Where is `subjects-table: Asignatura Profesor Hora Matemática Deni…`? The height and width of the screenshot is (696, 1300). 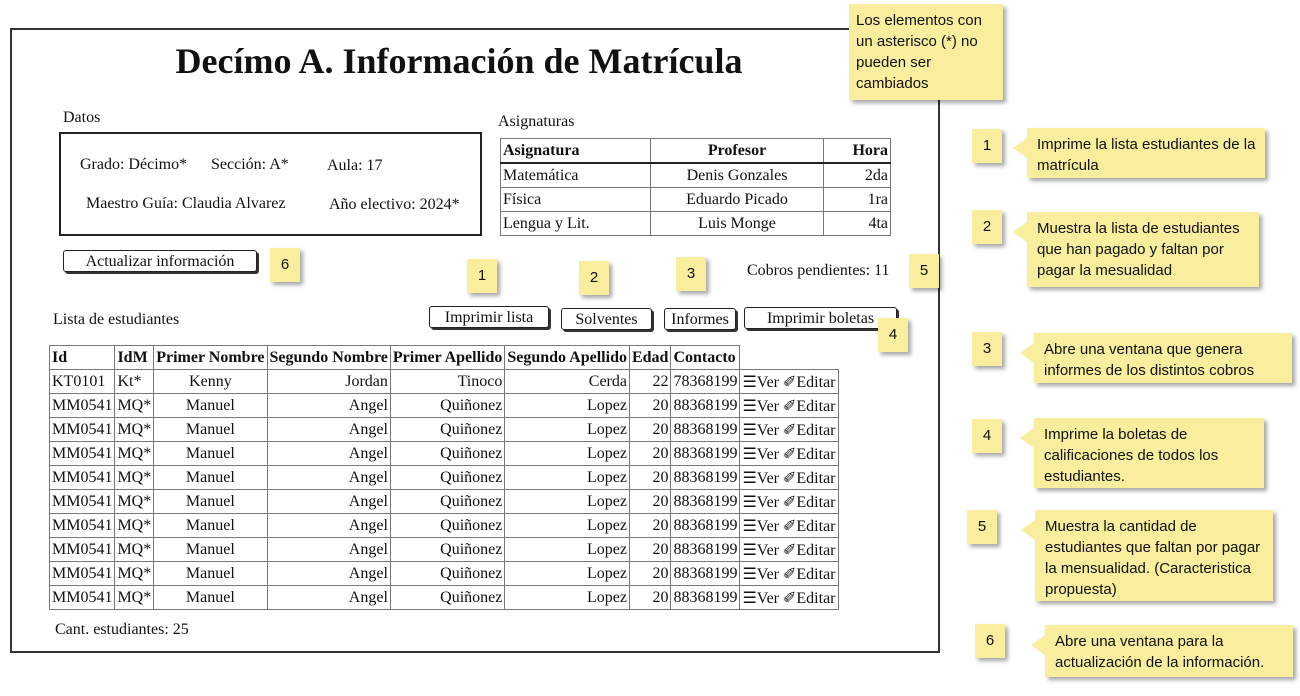 subjects-table: Asignatura Profesor Hora Matemática Deni… is located at coordinates (695, 187).